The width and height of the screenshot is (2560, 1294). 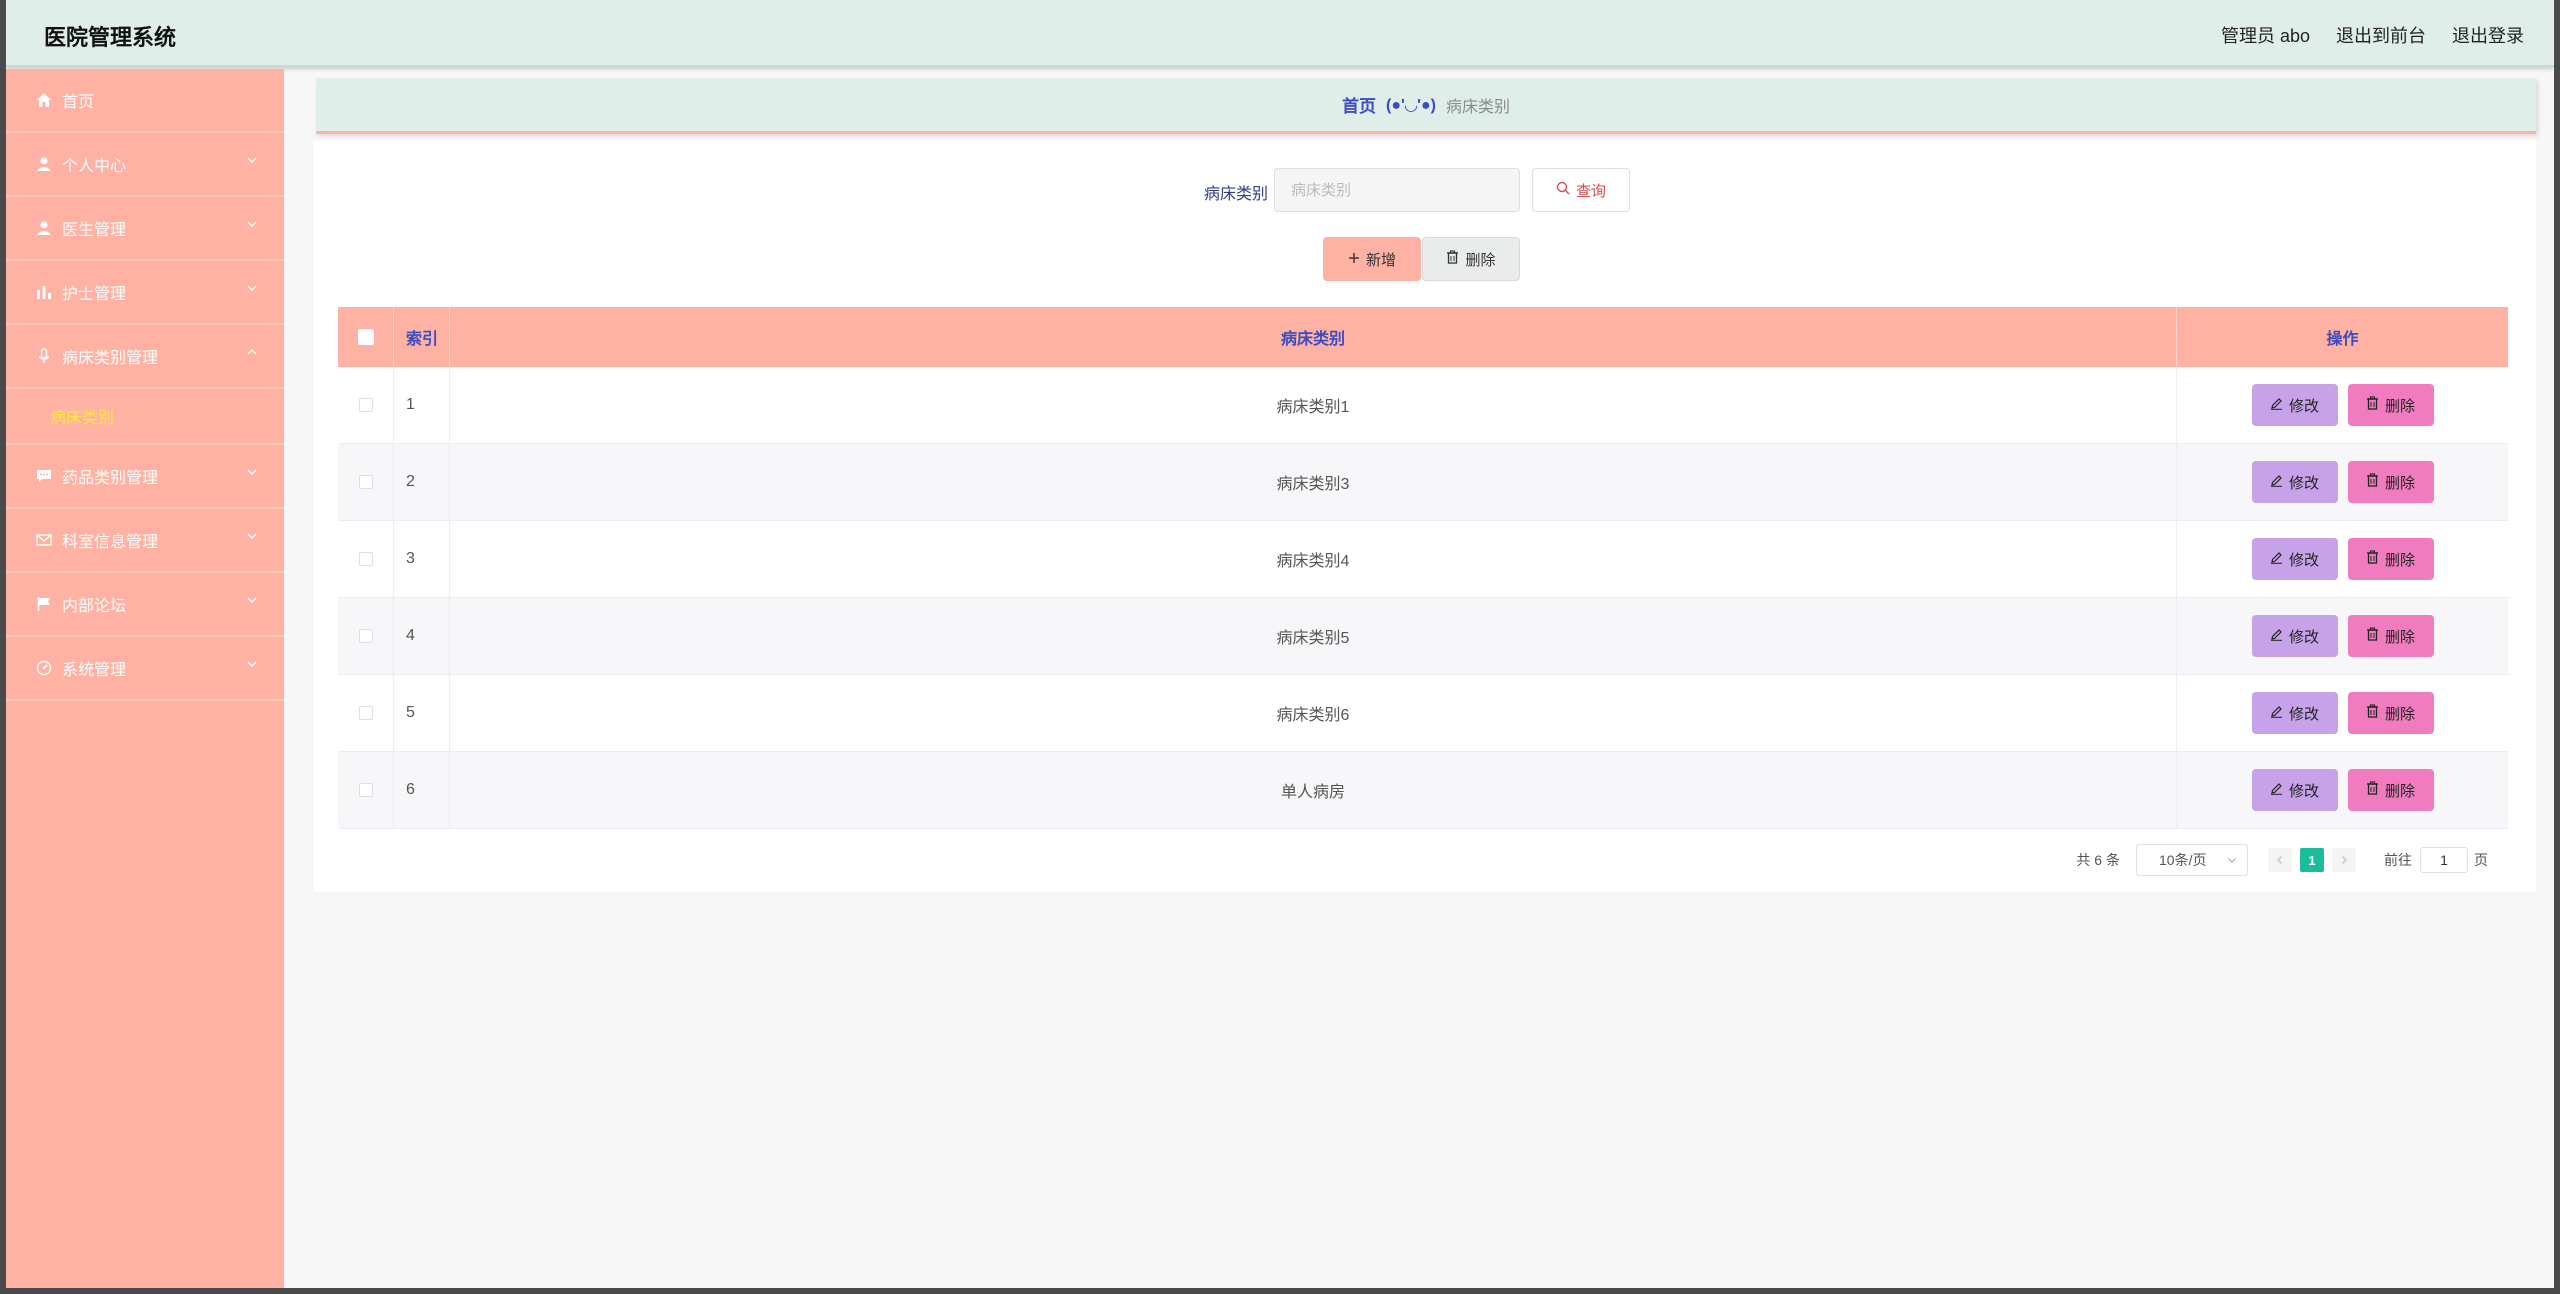 I want to click on select-all-checkbox, so click(x=365, y=337).